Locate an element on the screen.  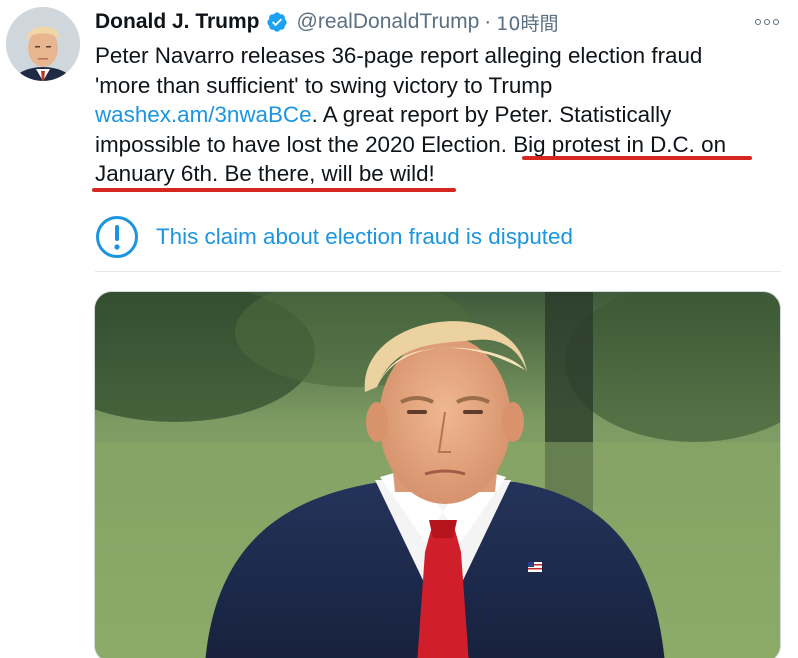
avatar-photo is located at coordinates (43, 44).